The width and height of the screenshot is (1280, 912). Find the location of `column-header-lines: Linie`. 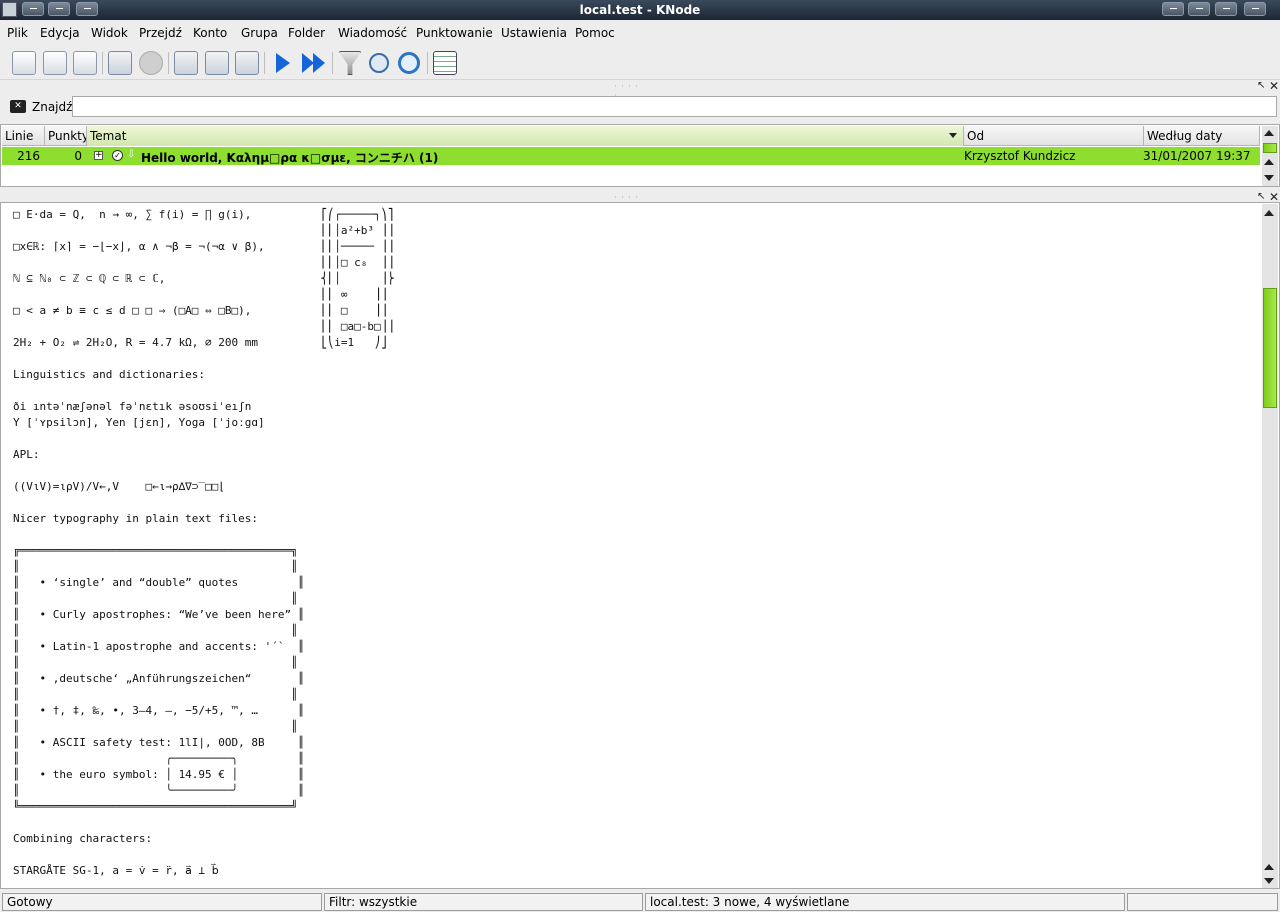

column-header-lines: Linie is located at coordinates (23, 136).